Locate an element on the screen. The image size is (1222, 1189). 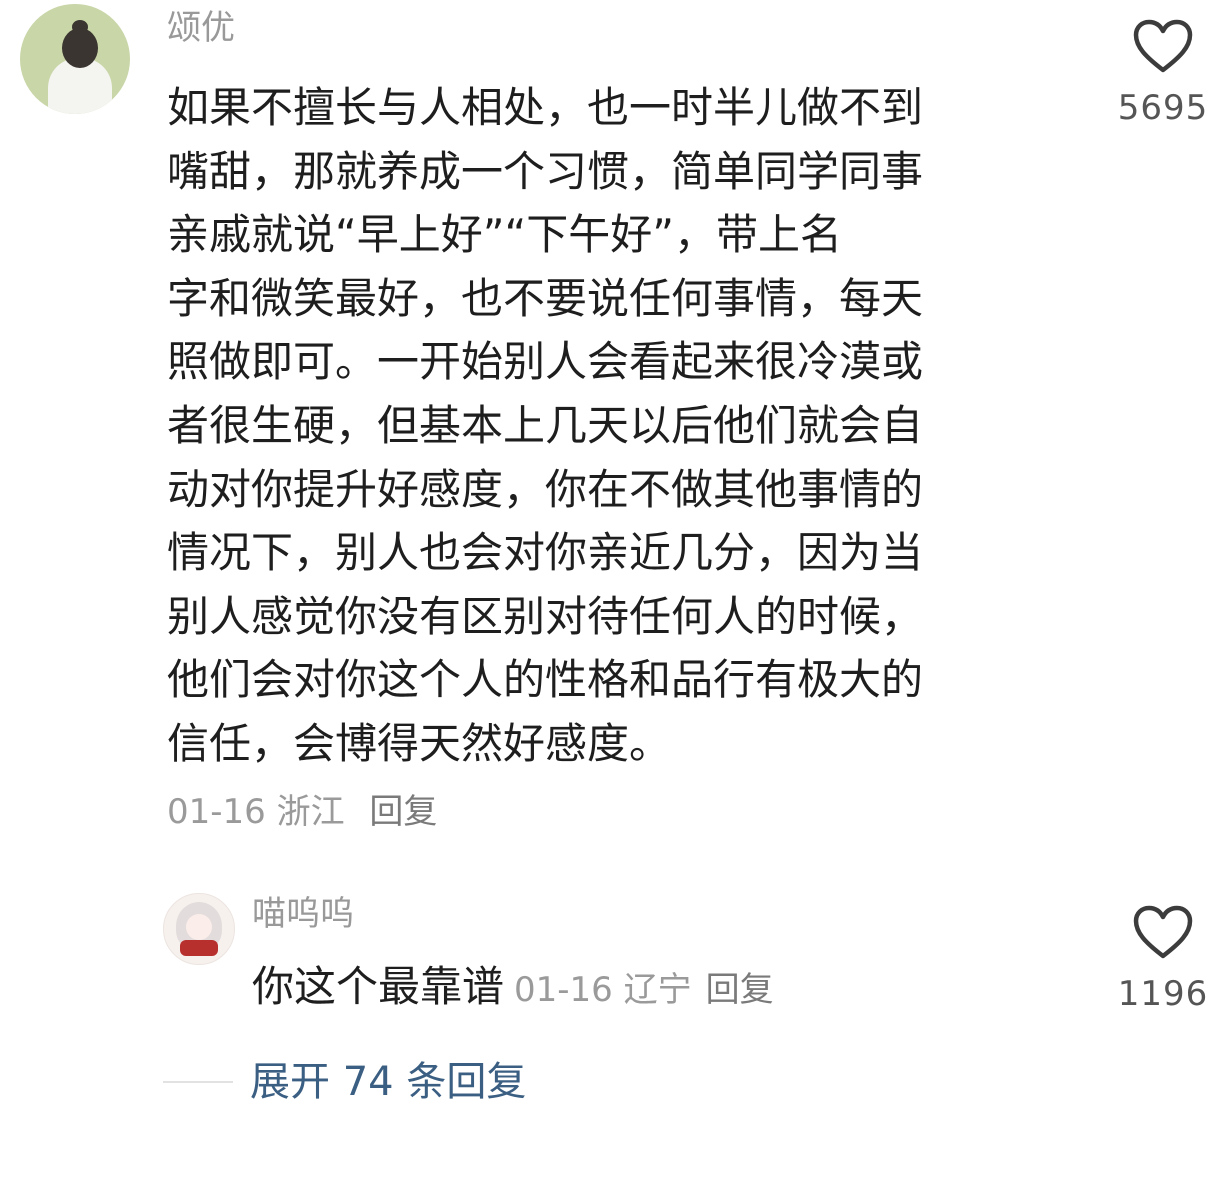
reply-username: 喵呜呜 is located at coordinates (303, 914).